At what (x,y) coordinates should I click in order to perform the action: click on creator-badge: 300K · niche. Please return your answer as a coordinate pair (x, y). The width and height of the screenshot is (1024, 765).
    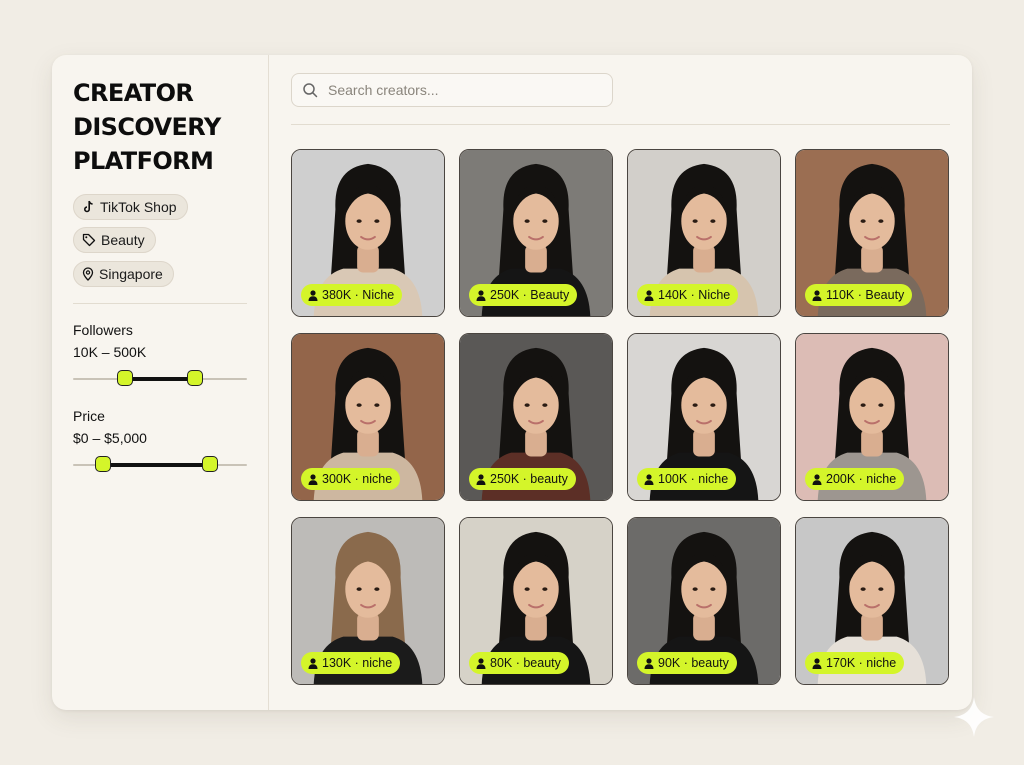
    Looking at the image, I should click on (351, 479).